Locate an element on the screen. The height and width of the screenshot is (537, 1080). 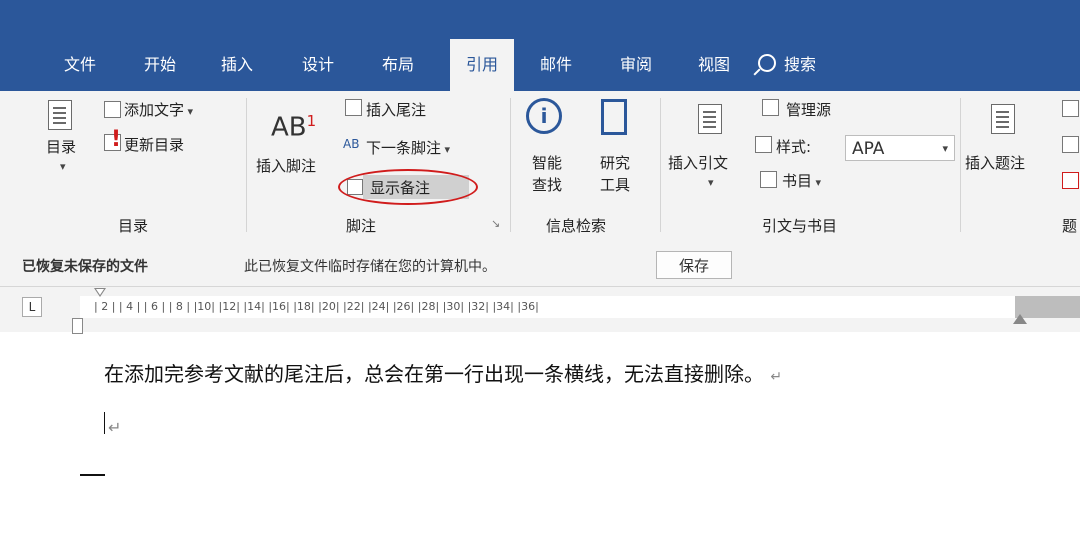
first-line-indent-marker is located at coordinates (100, 292).